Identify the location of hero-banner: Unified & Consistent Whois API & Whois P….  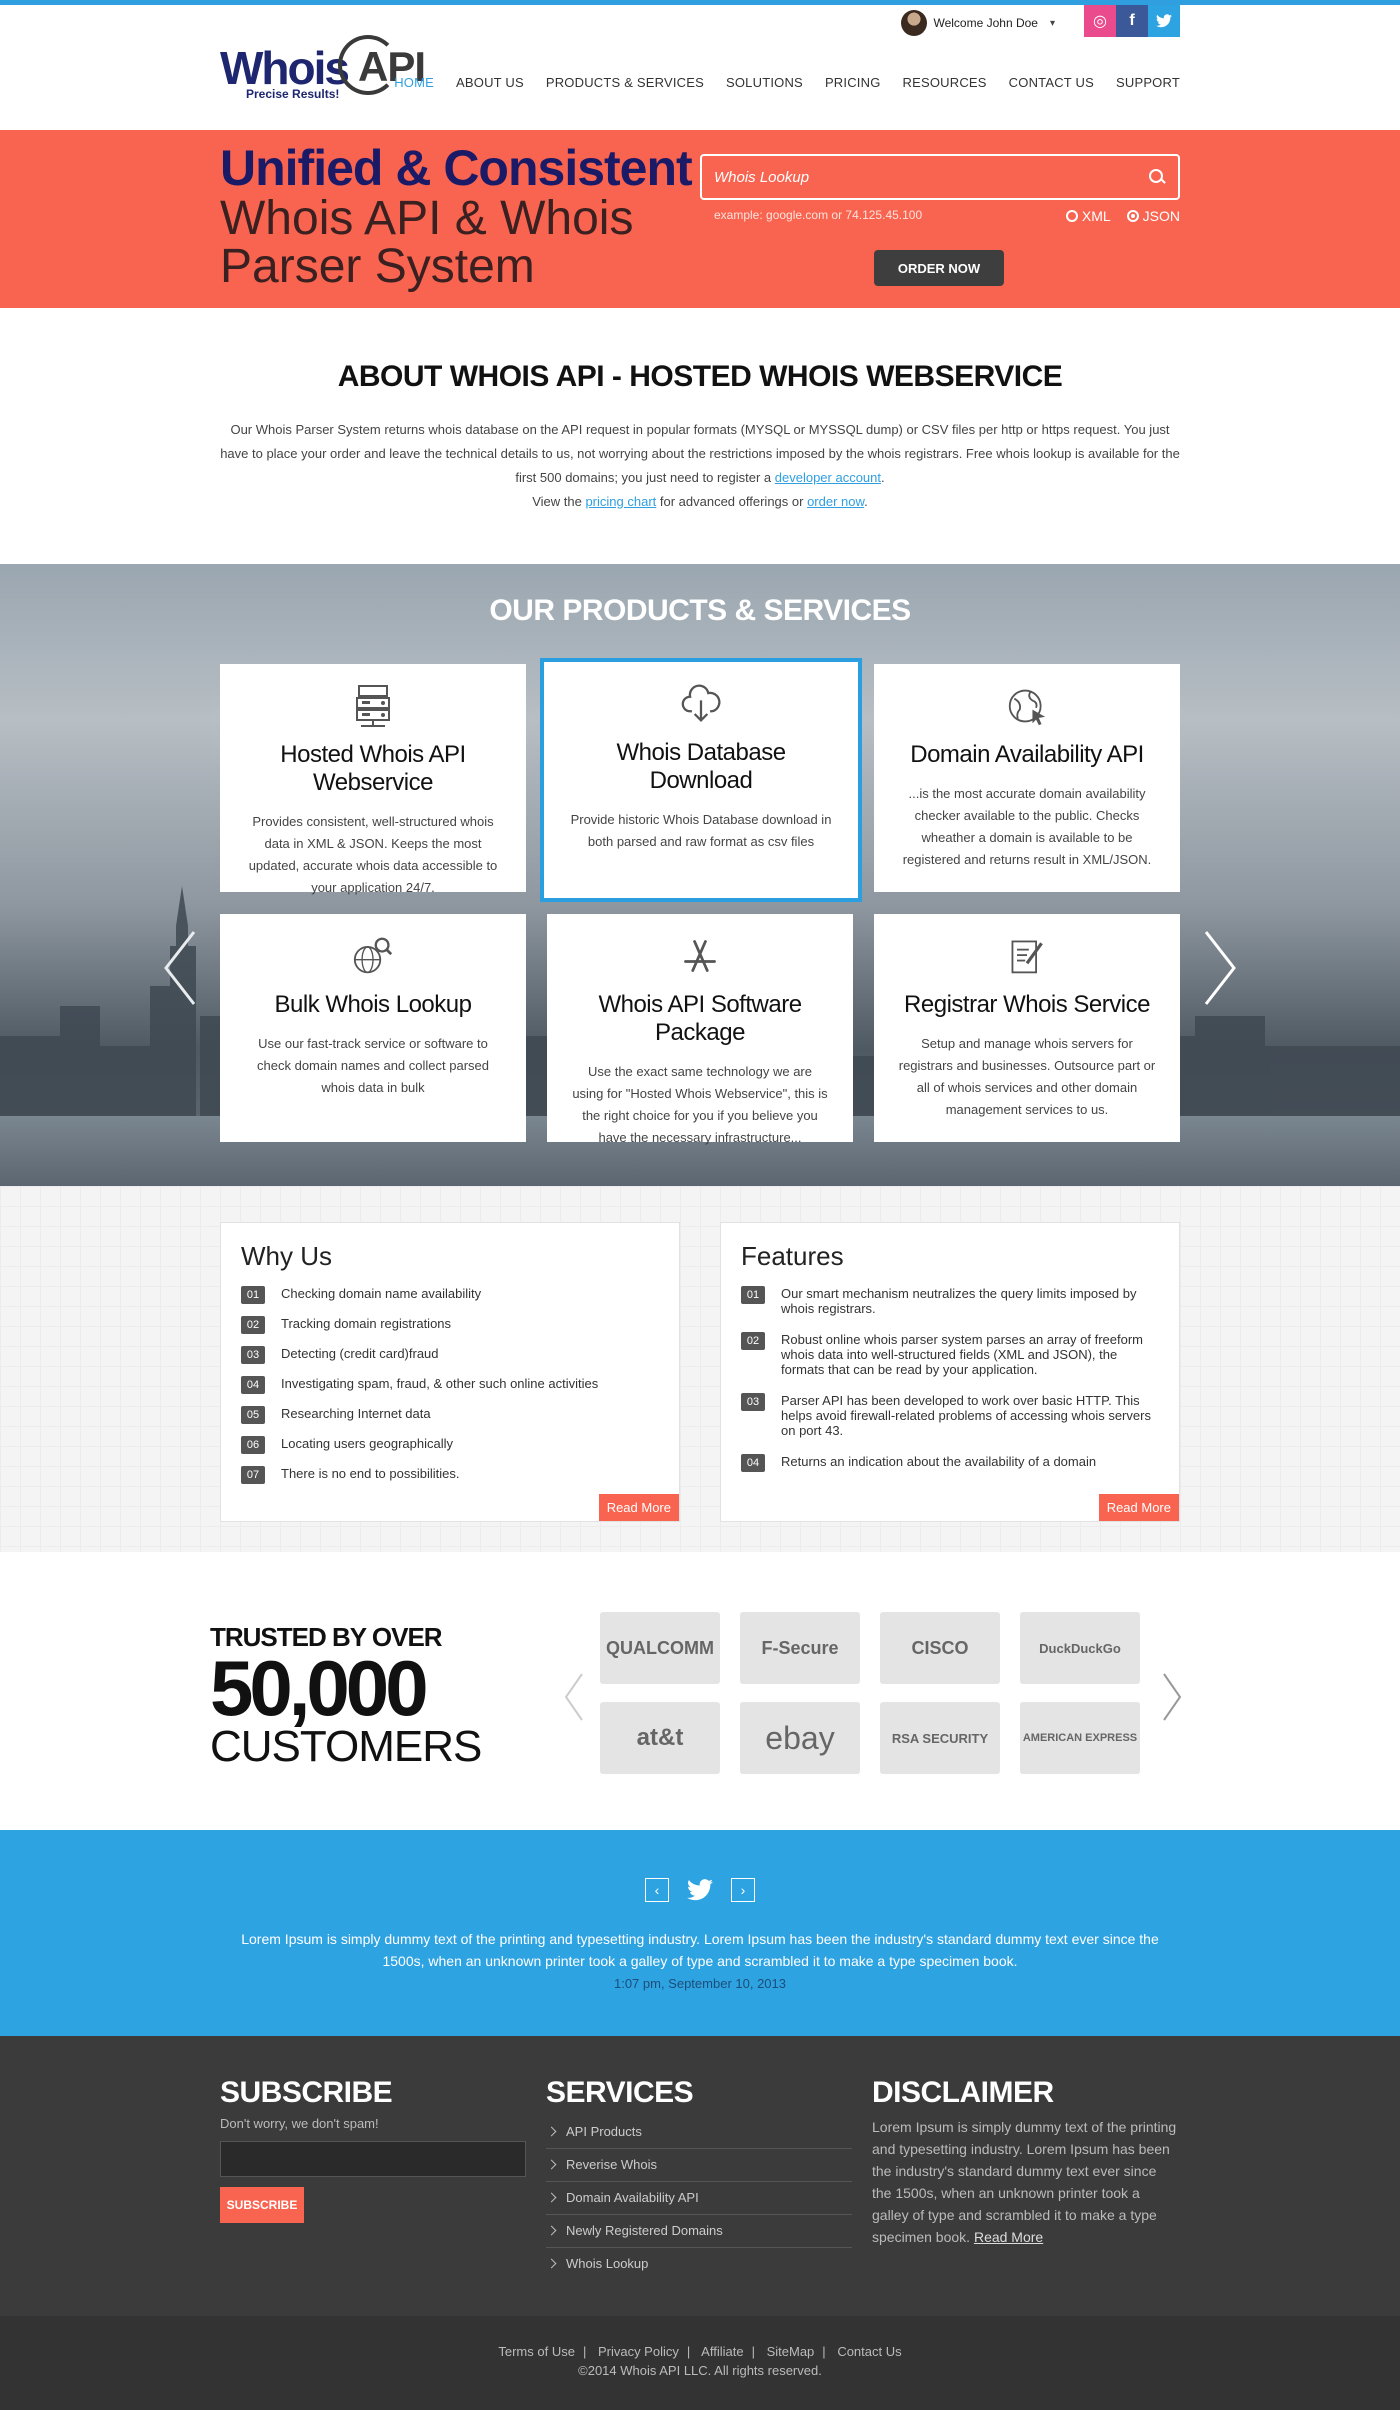
(700, 219).